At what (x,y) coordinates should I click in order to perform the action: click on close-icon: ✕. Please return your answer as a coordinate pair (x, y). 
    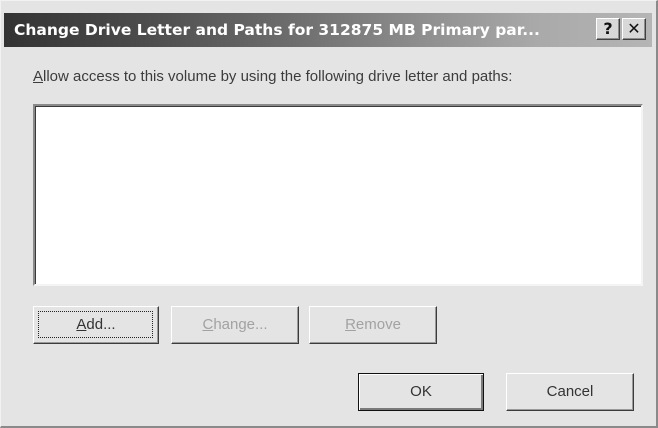
    Looking at the image, I should click on (634, 28).